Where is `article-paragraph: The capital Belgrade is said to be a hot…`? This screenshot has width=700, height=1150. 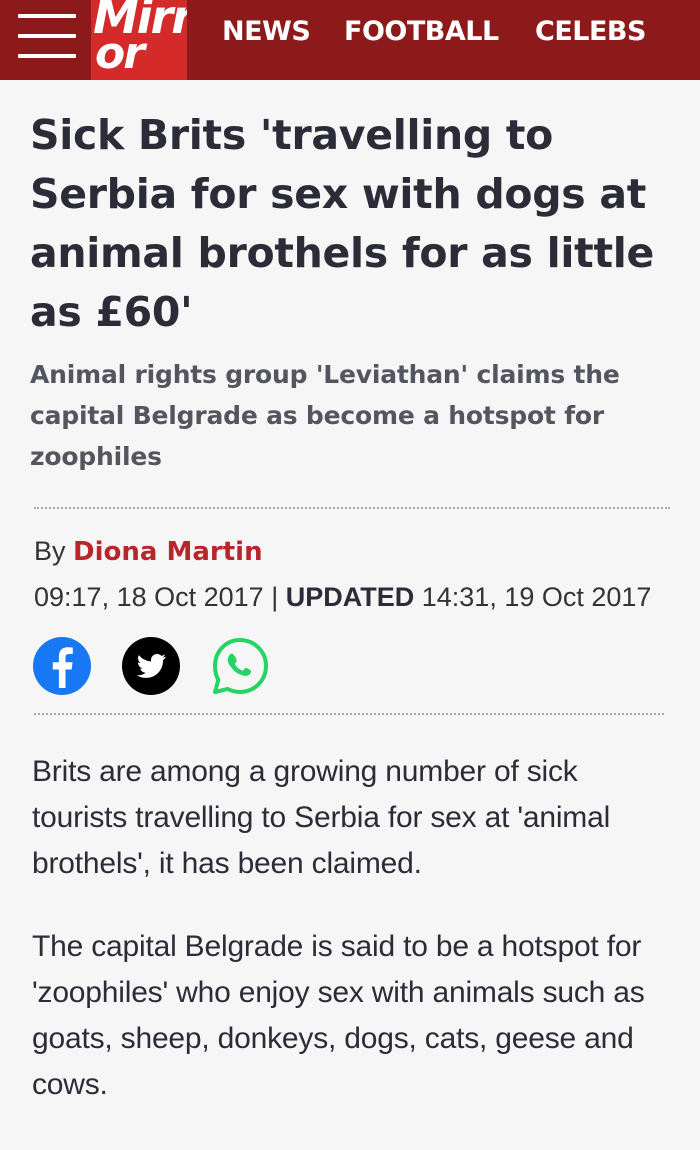
article-paragraph: The capital Belgrade is said to be a hot… is located at coordinates (338, 1015).